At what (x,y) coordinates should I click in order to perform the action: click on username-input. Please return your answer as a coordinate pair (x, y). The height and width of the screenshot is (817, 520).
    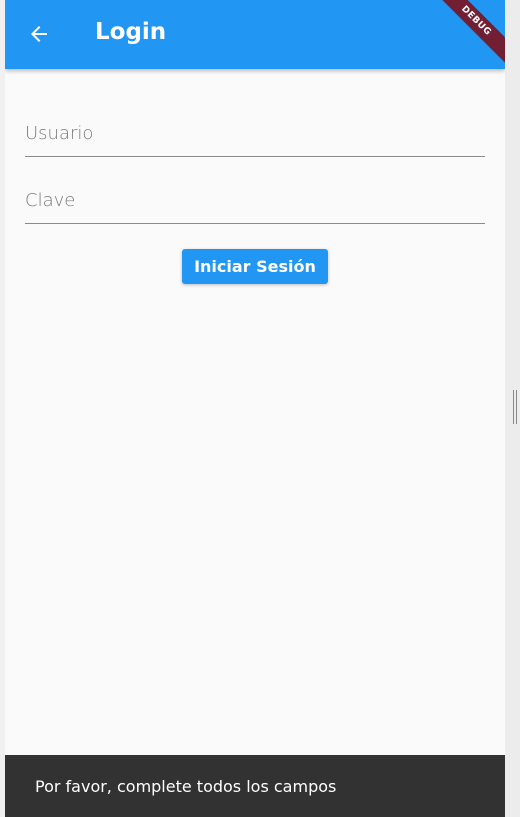
    Looking at the image, I should click on (255, 126).